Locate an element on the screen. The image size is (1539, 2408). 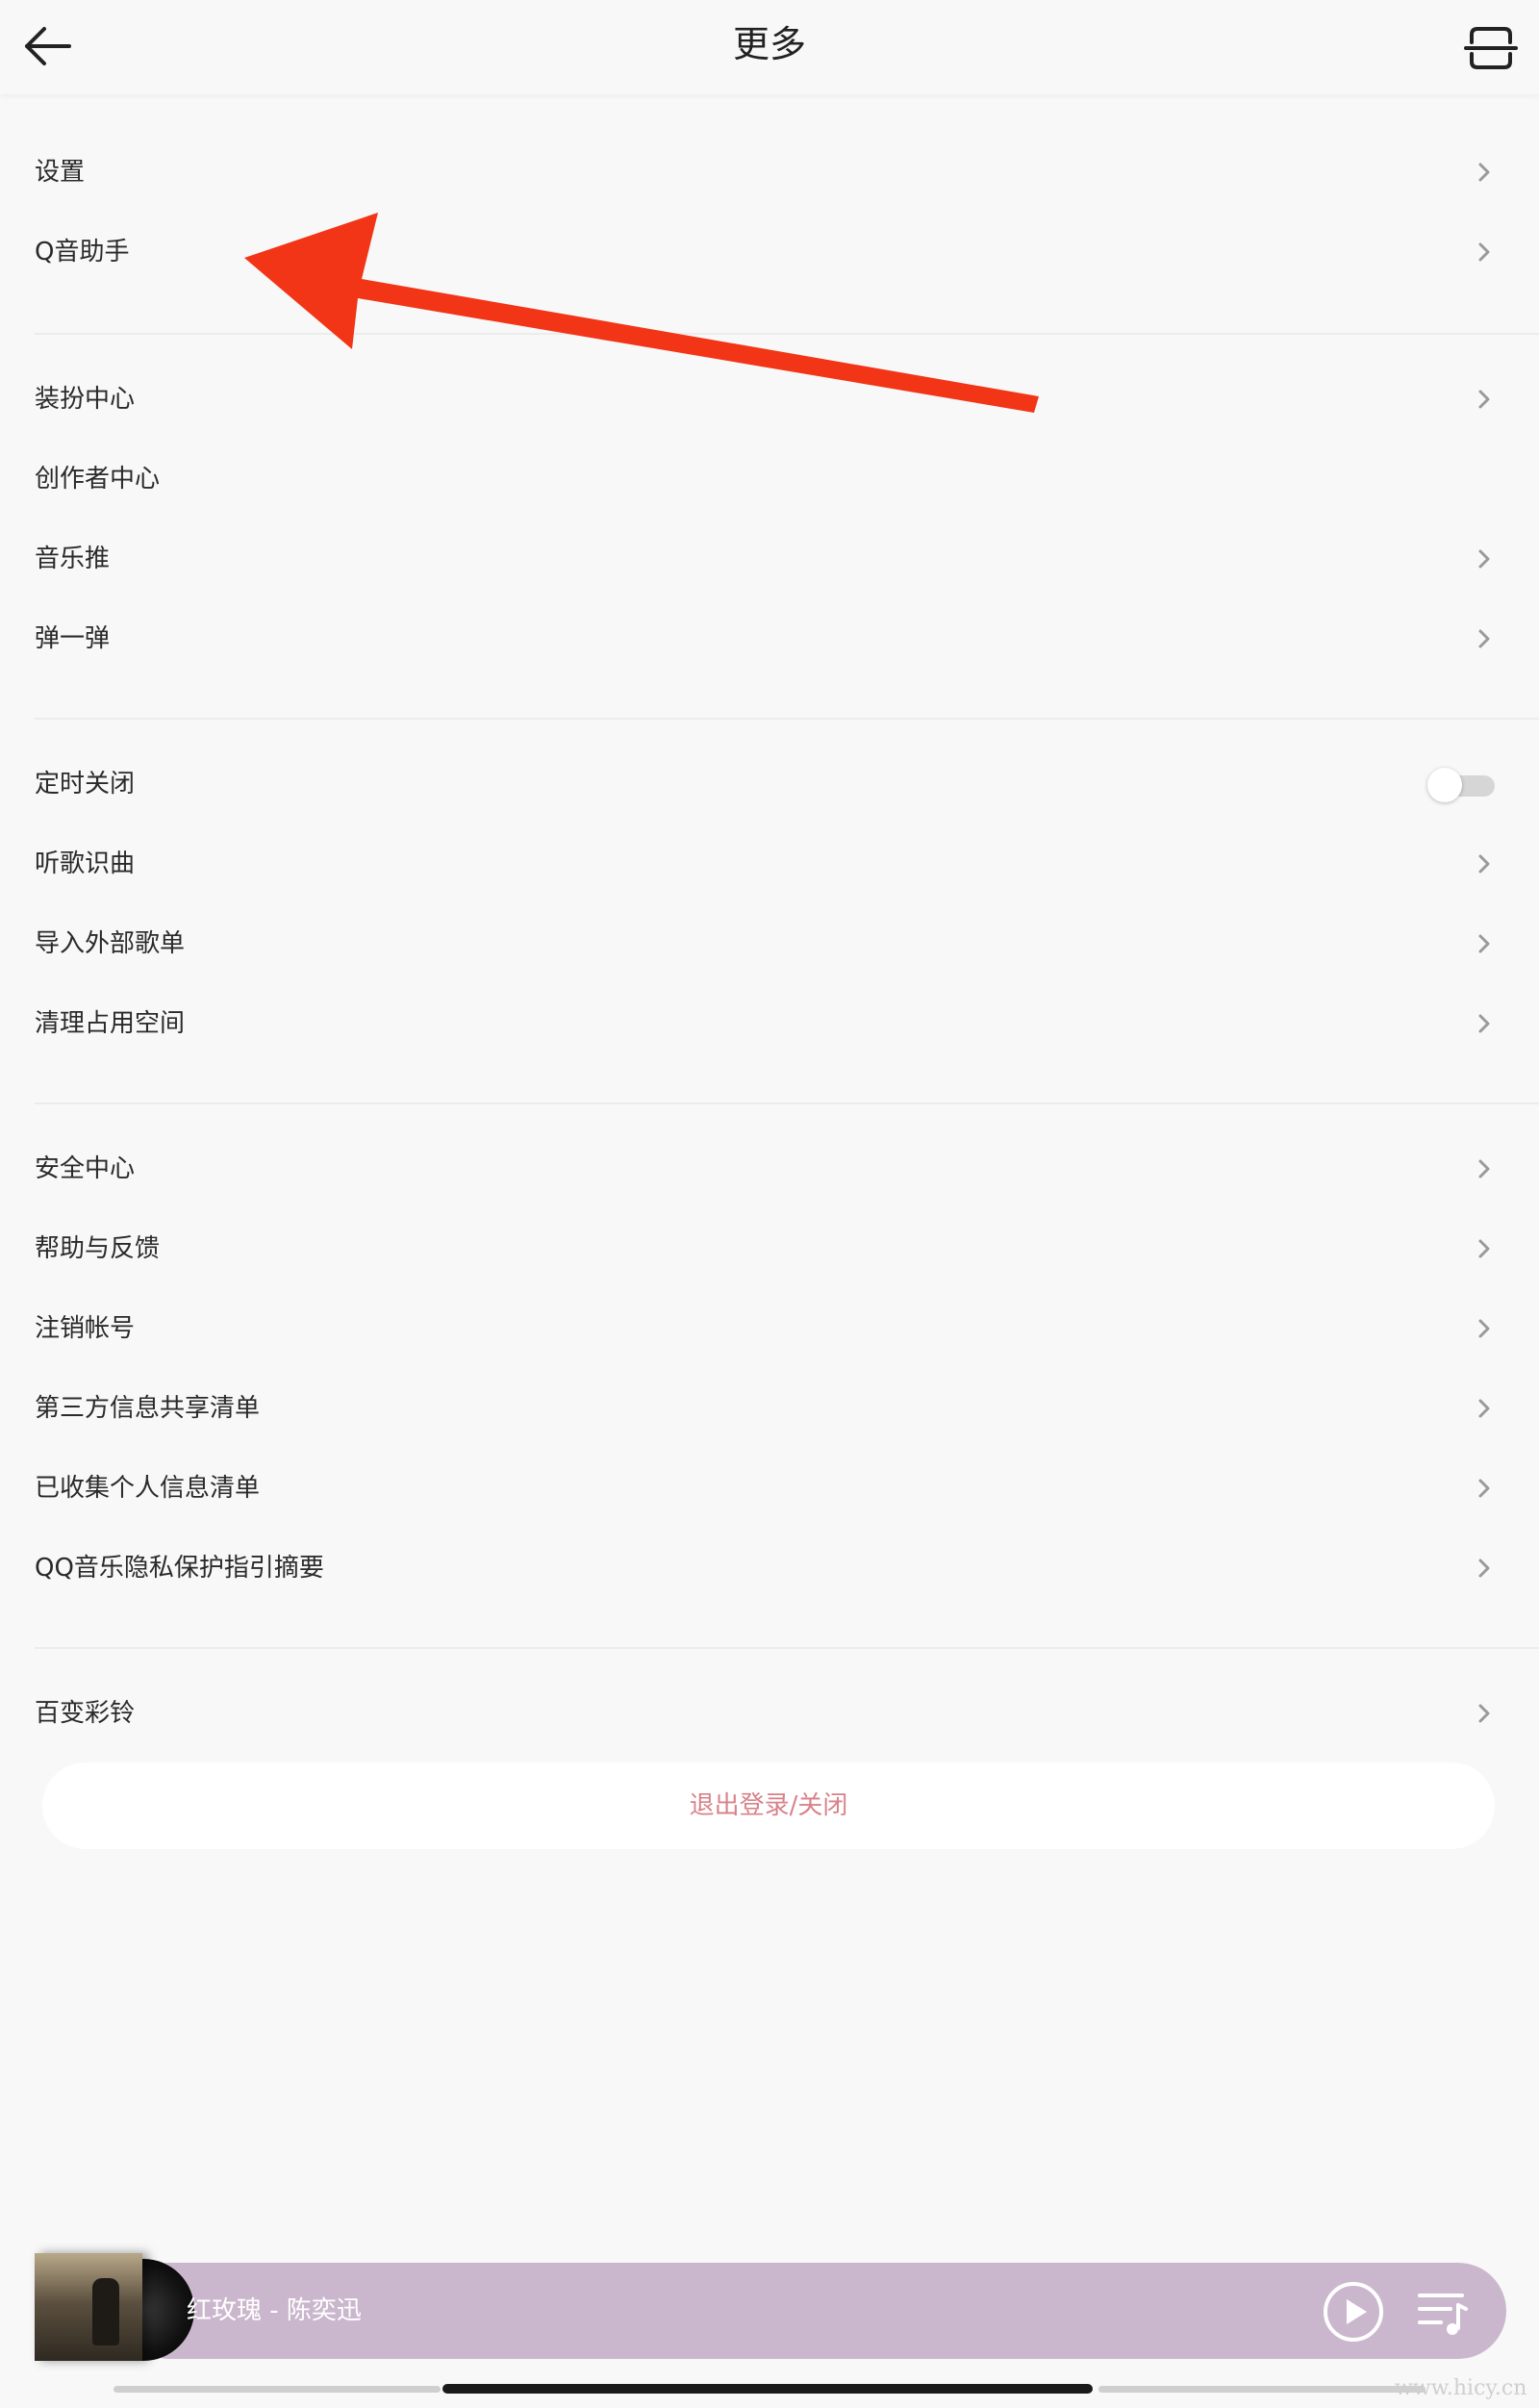
now-playing-title: 红玫瑰 - 陈奕迅 is located at coordinates (274, 2311).